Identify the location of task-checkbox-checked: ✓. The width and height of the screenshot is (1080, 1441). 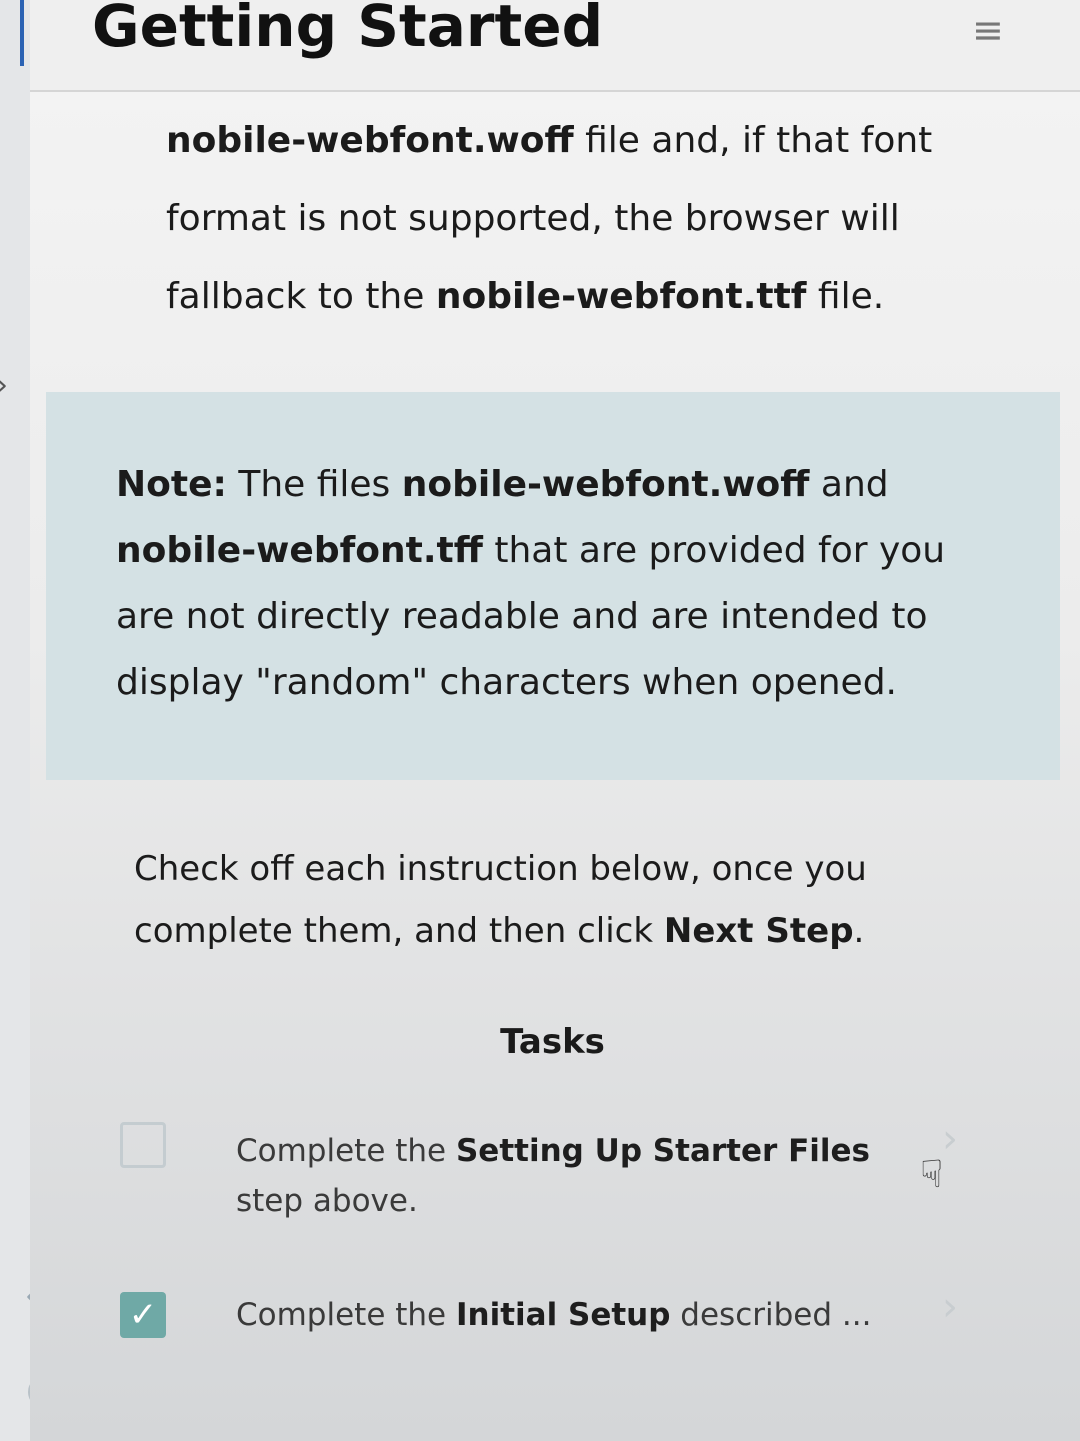
(143, 1315).